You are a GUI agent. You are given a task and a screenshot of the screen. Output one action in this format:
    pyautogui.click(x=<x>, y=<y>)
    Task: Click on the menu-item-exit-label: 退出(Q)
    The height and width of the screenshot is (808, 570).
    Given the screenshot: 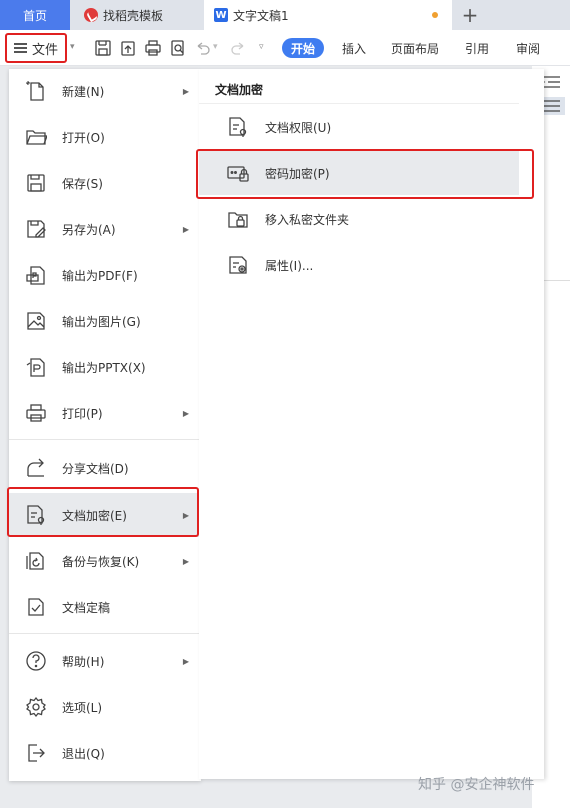 What is the action you would take?
    pyautogui.click(x=83, y=753)
    